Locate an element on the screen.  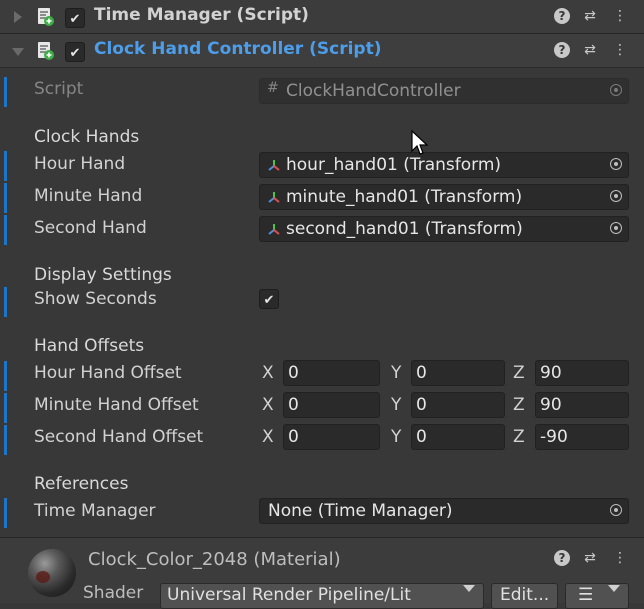
hour-offset-x-input: 0 is located at coordinates (331, 373).